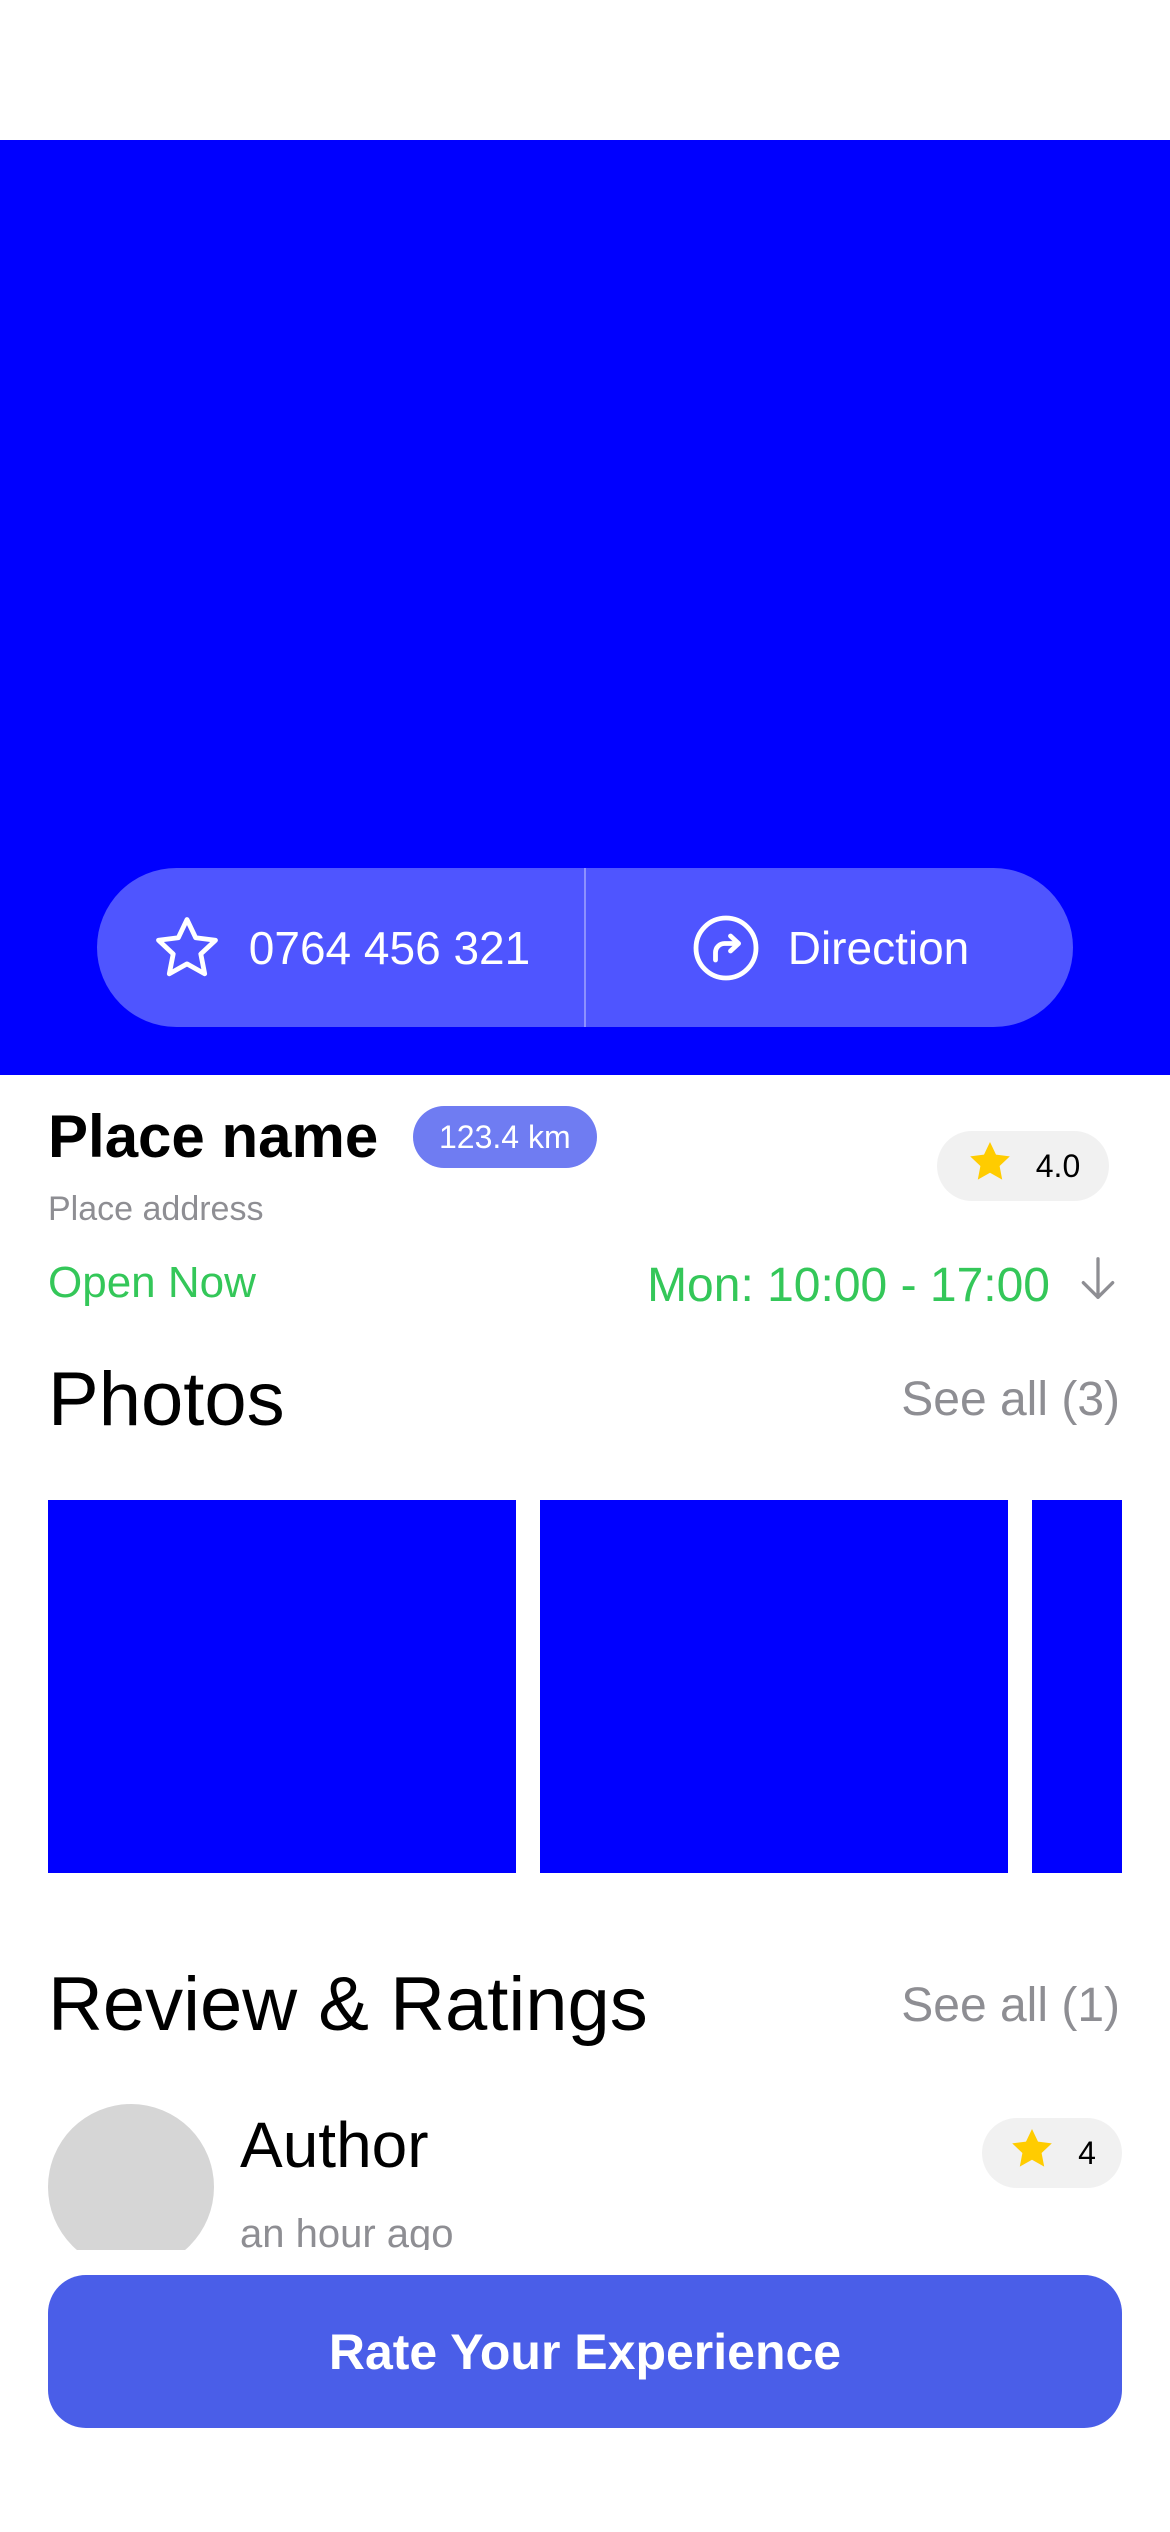  What do you see at coordinates (1010, 1399) in the screenshot?
I see `photos-see-all-link: See all (3)` at bounding box center [1010, 1399].